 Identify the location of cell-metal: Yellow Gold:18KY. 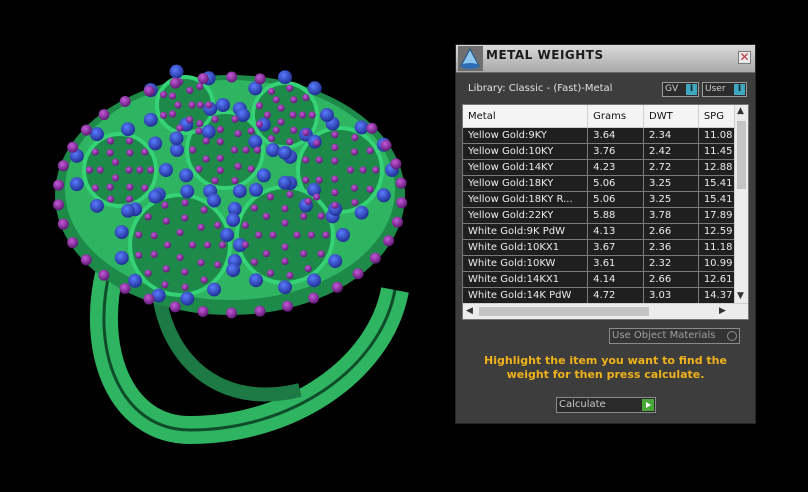
(526, 183).